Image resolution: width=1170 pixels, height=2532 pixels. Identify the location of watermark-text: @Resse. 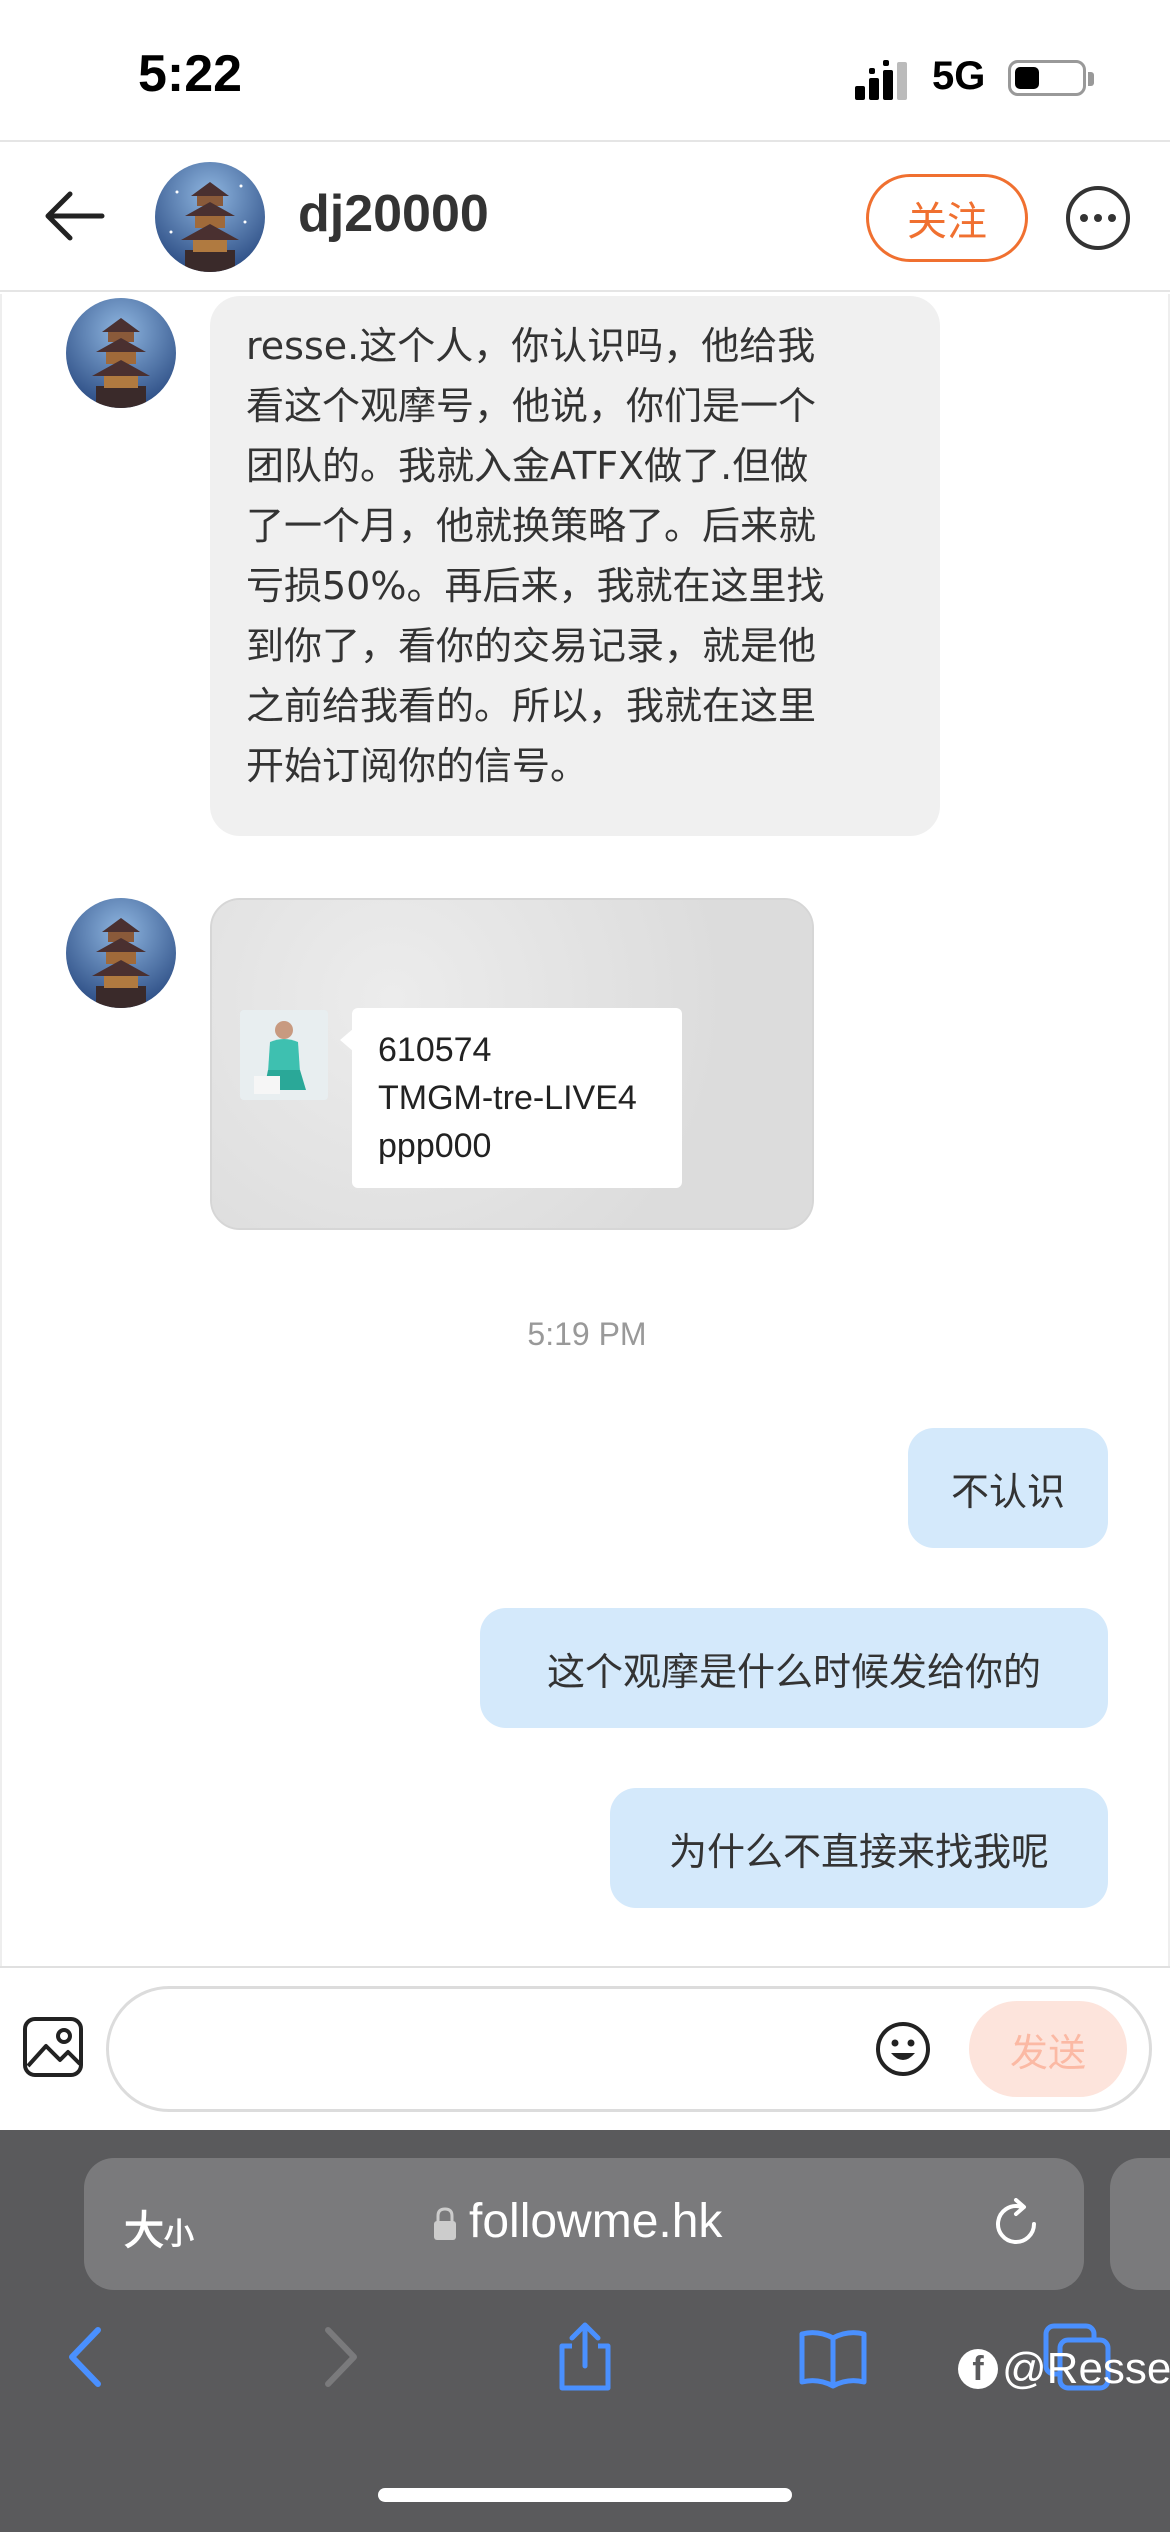
(1086, 2368).